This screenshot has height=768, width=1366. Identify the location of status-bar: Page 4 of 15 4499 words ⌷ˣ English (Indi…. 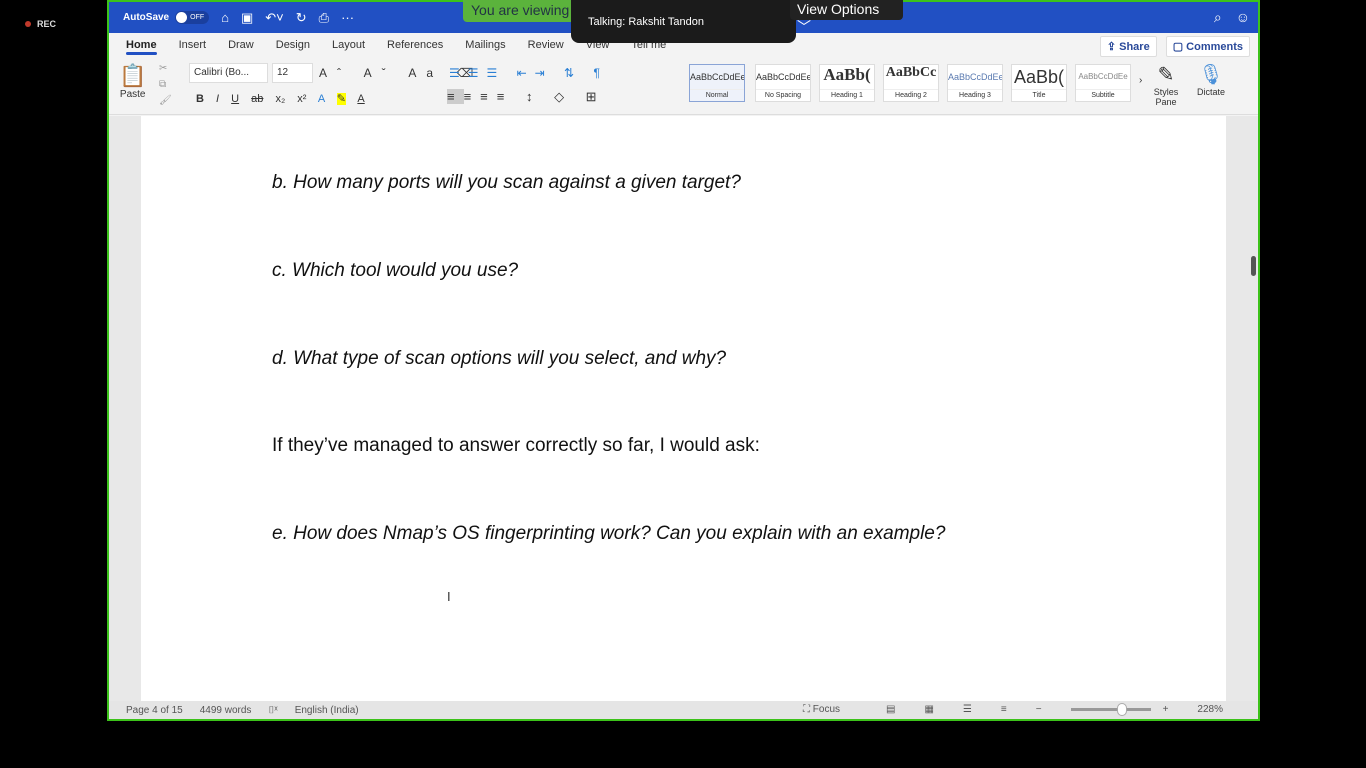
(683, 710).